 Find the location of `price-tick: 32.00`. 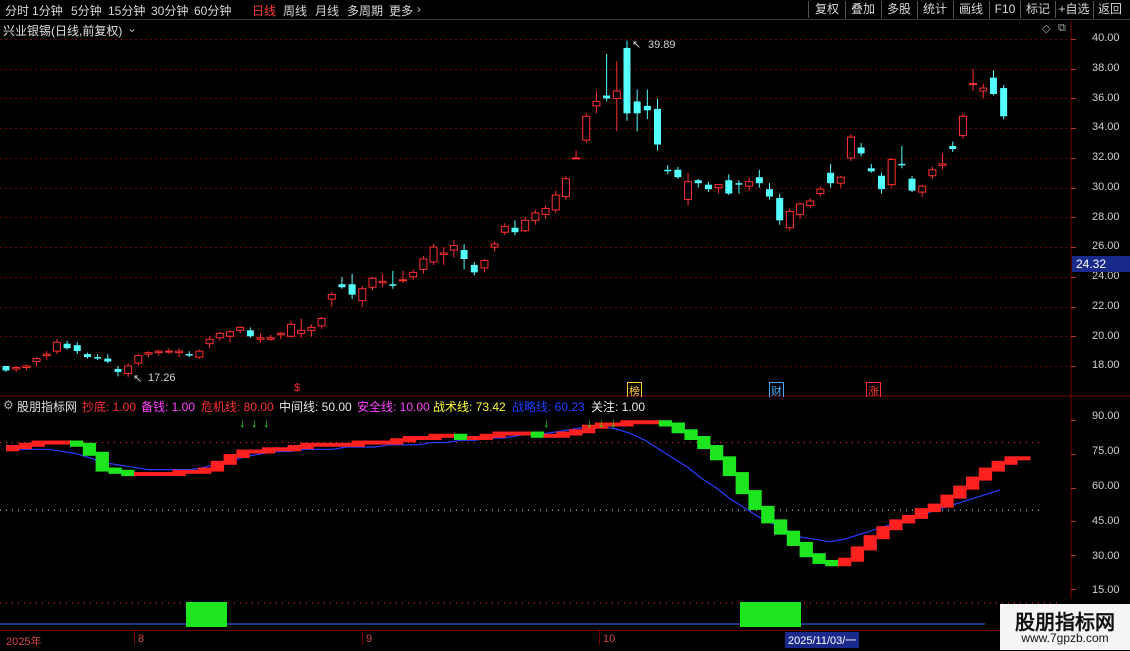

price-tick: 32.00 is located at coordinates (1106, 157).